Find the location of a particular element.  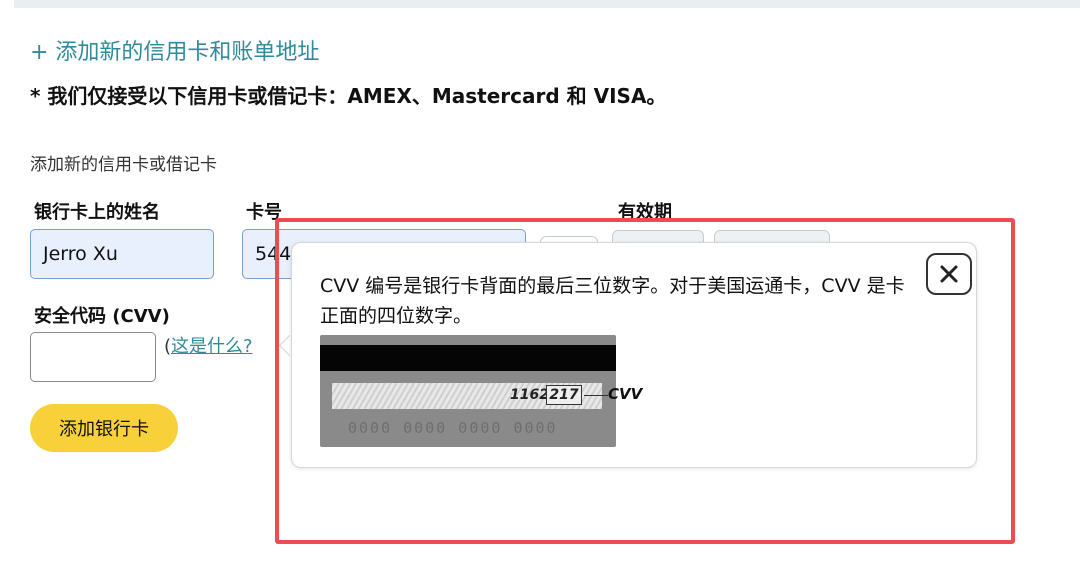

cvv-label: 安全代码 (CVV) is located at coordinates (102, 316).